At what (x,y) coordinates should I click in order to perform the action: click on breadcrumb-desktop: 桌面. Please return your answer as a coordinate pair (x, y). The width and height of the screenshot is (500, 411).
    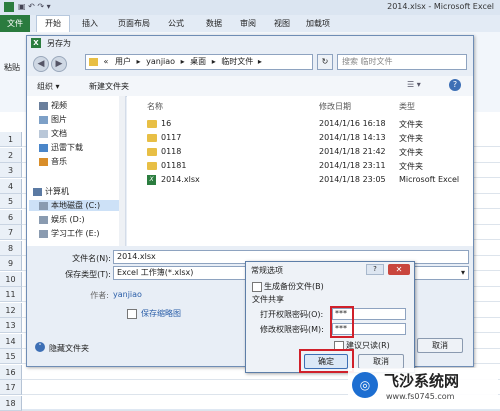
    Looking at the image, I should click on (198, 61).